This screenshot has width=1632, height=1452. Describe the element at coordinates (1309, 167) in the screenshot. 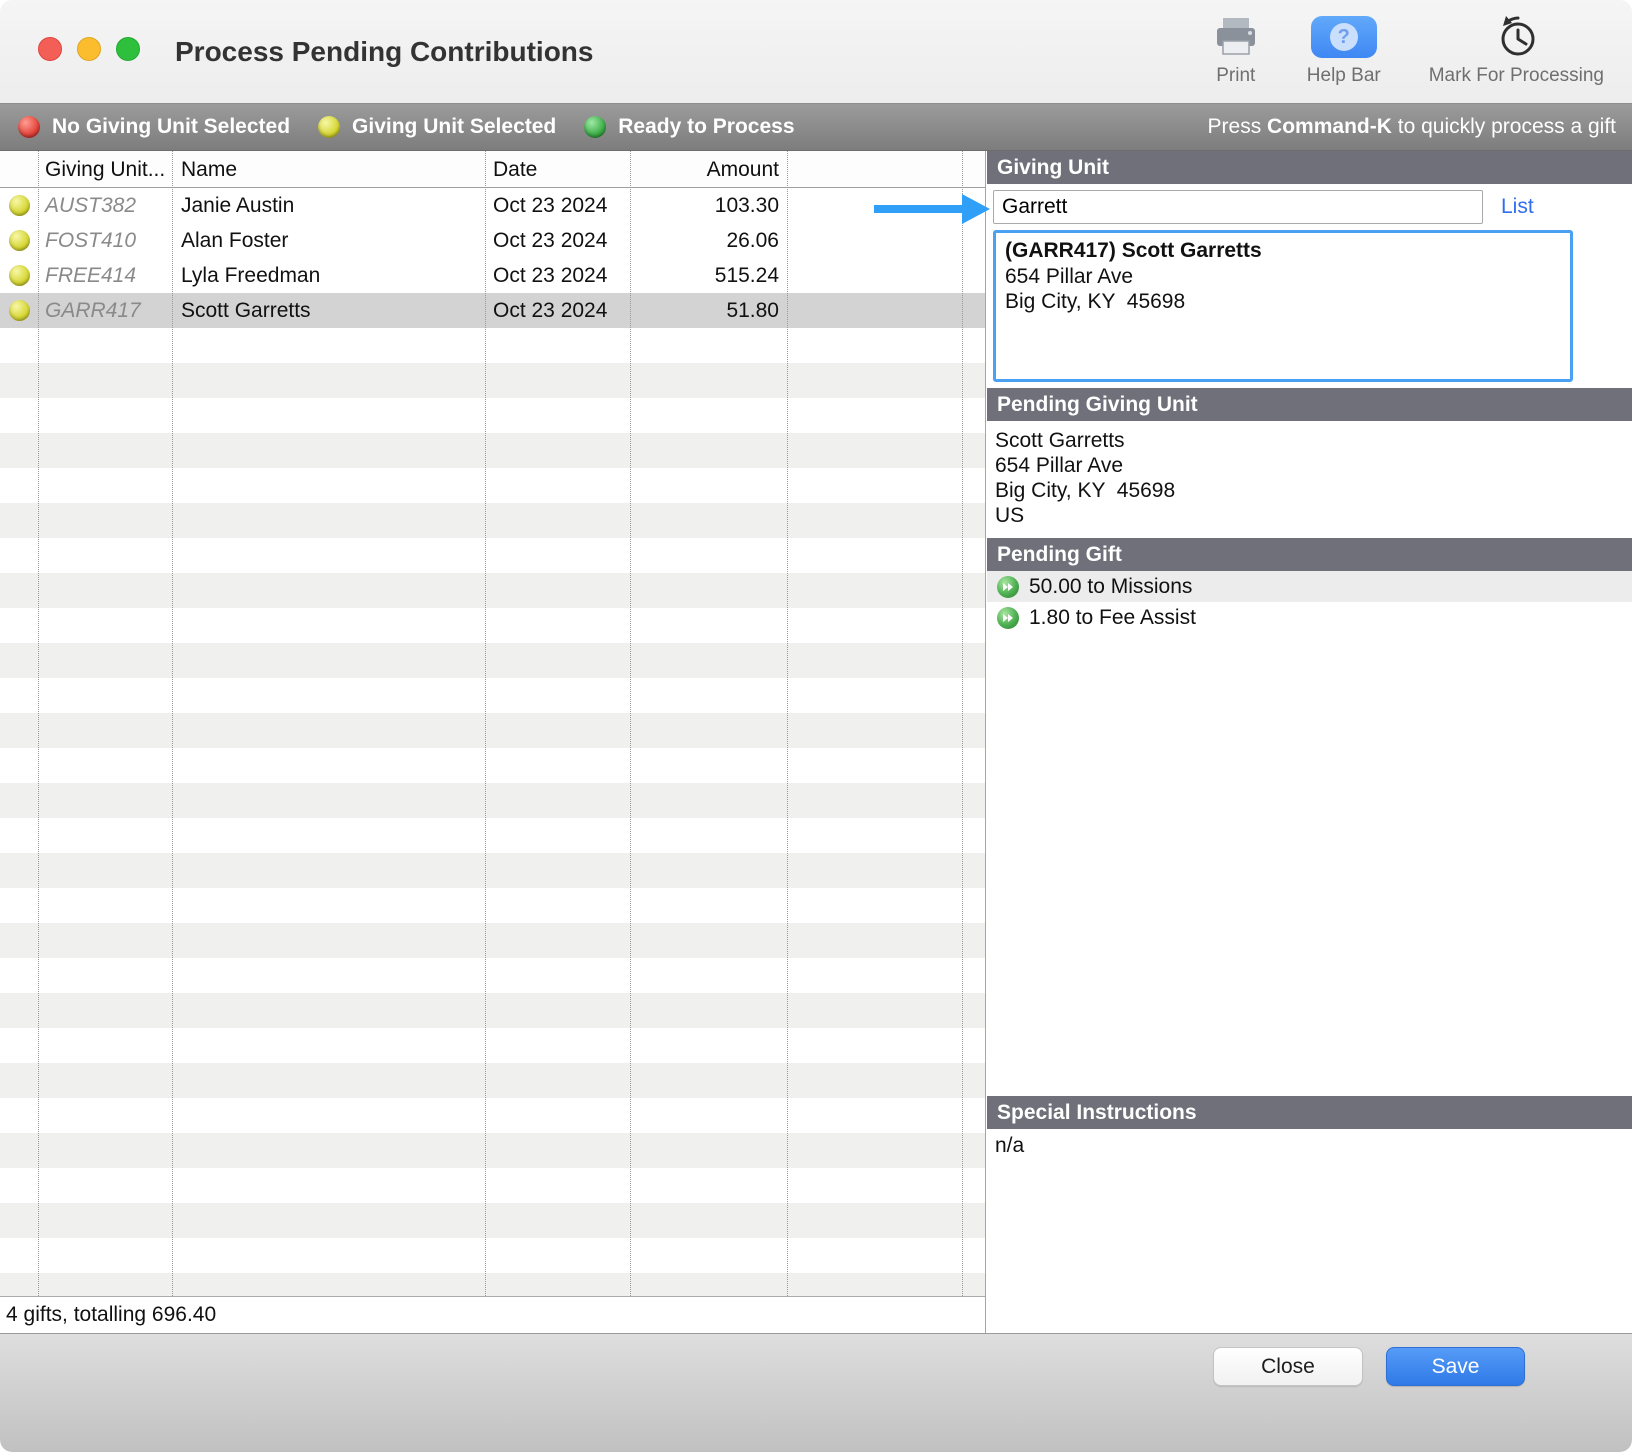

I see `giving-unit-section-header: Giving Unit` at that location.